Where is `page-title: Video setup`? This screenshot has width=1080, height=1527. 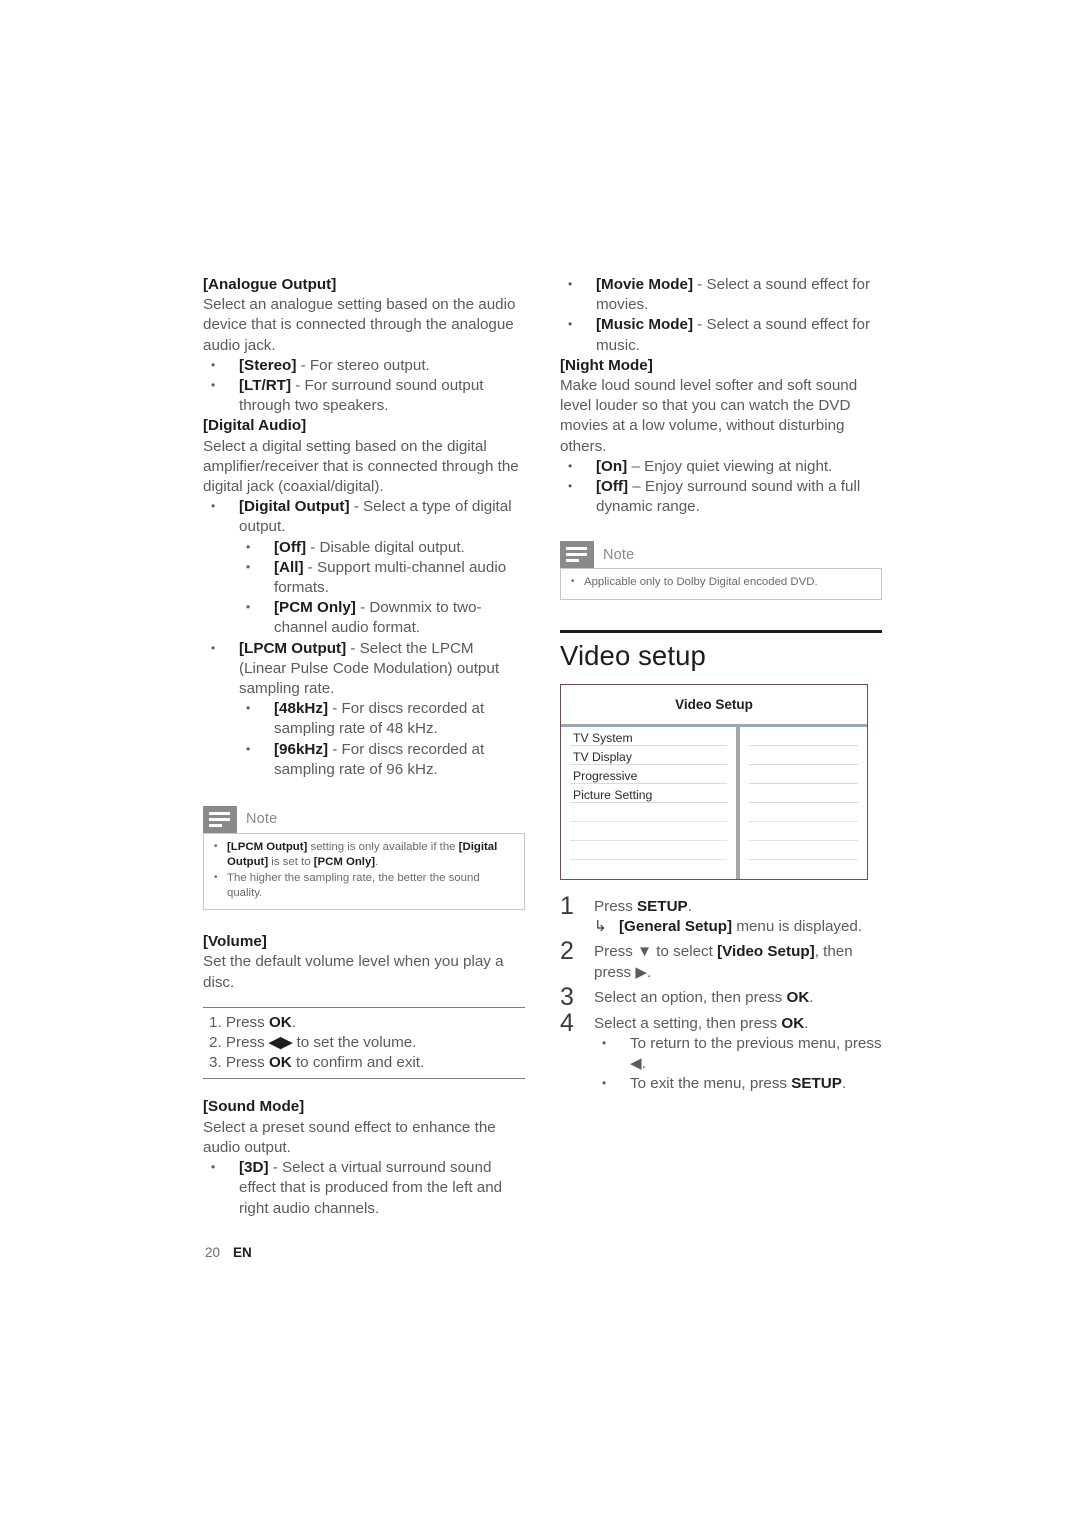 page-title: Video setup is located at coordinates (633, 655).